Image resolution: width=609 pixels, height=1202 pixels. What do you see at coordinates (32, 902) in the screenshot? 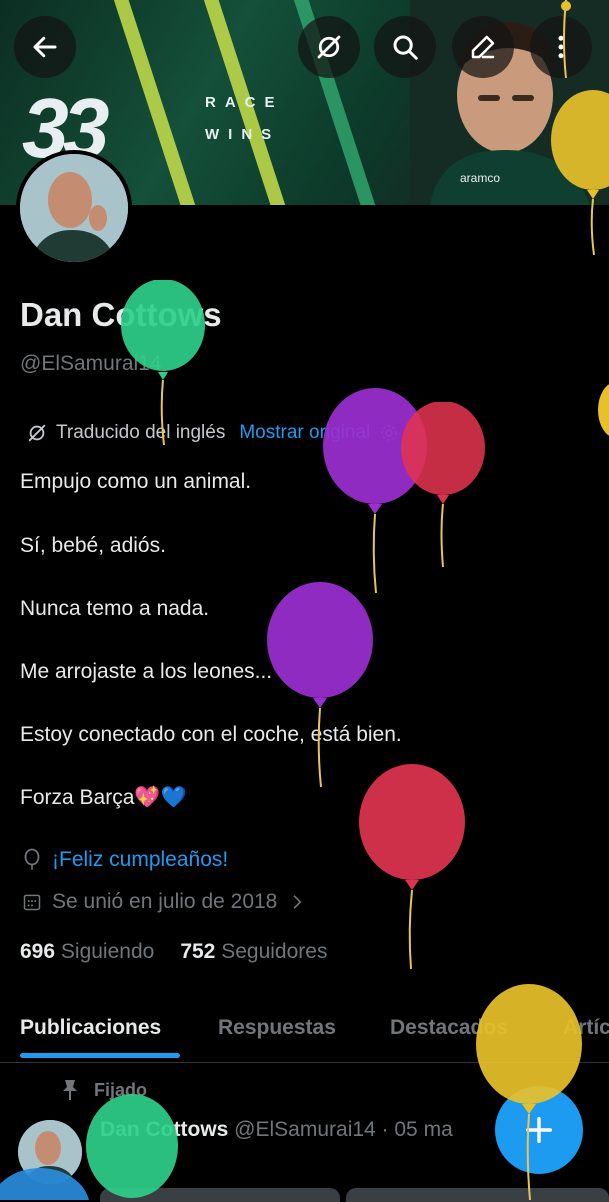
I see `calendar-icon` at bounding box center [32, 902].